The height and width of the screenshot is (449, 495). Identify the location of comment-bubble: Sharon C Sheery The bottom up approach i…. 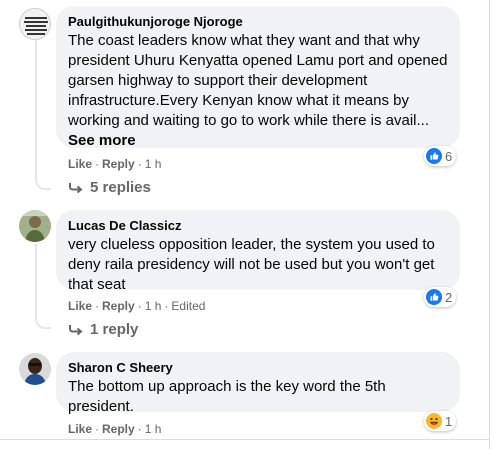
(258, 383).